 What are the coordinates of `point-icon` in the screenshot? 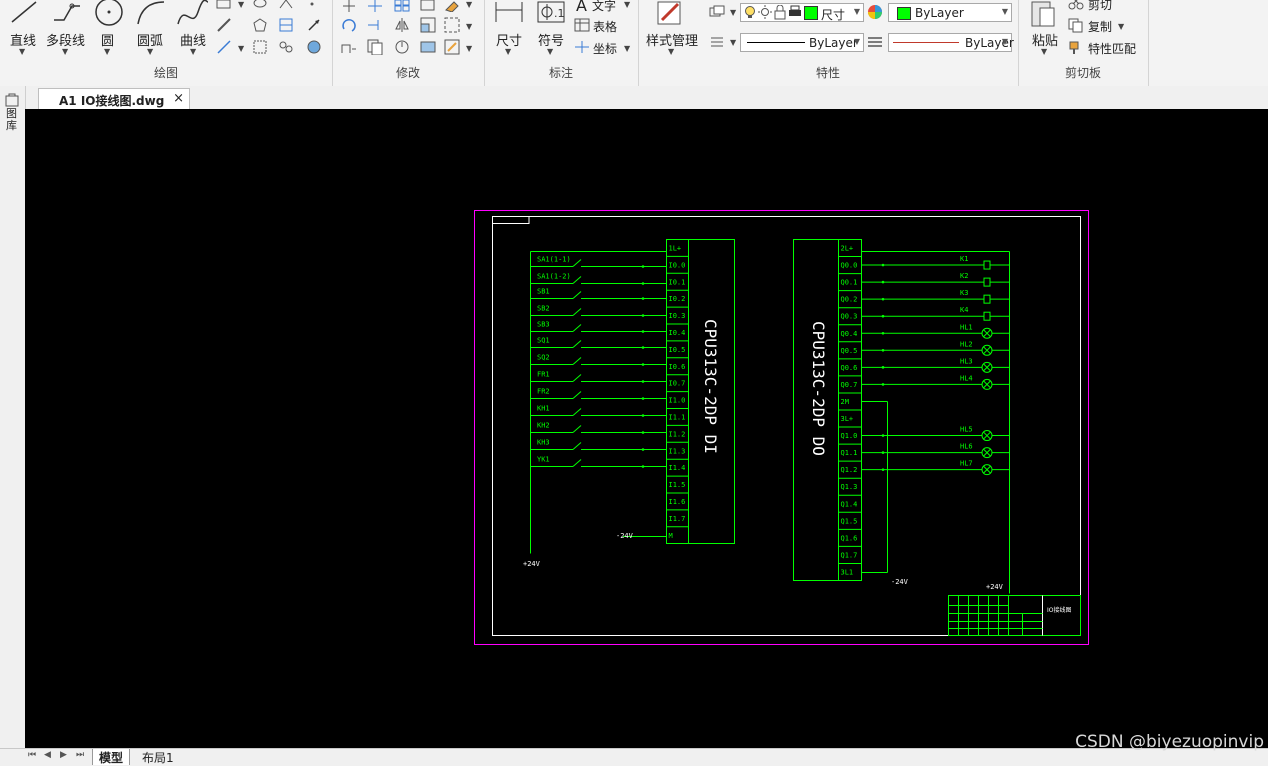 It's located at (312, 5).